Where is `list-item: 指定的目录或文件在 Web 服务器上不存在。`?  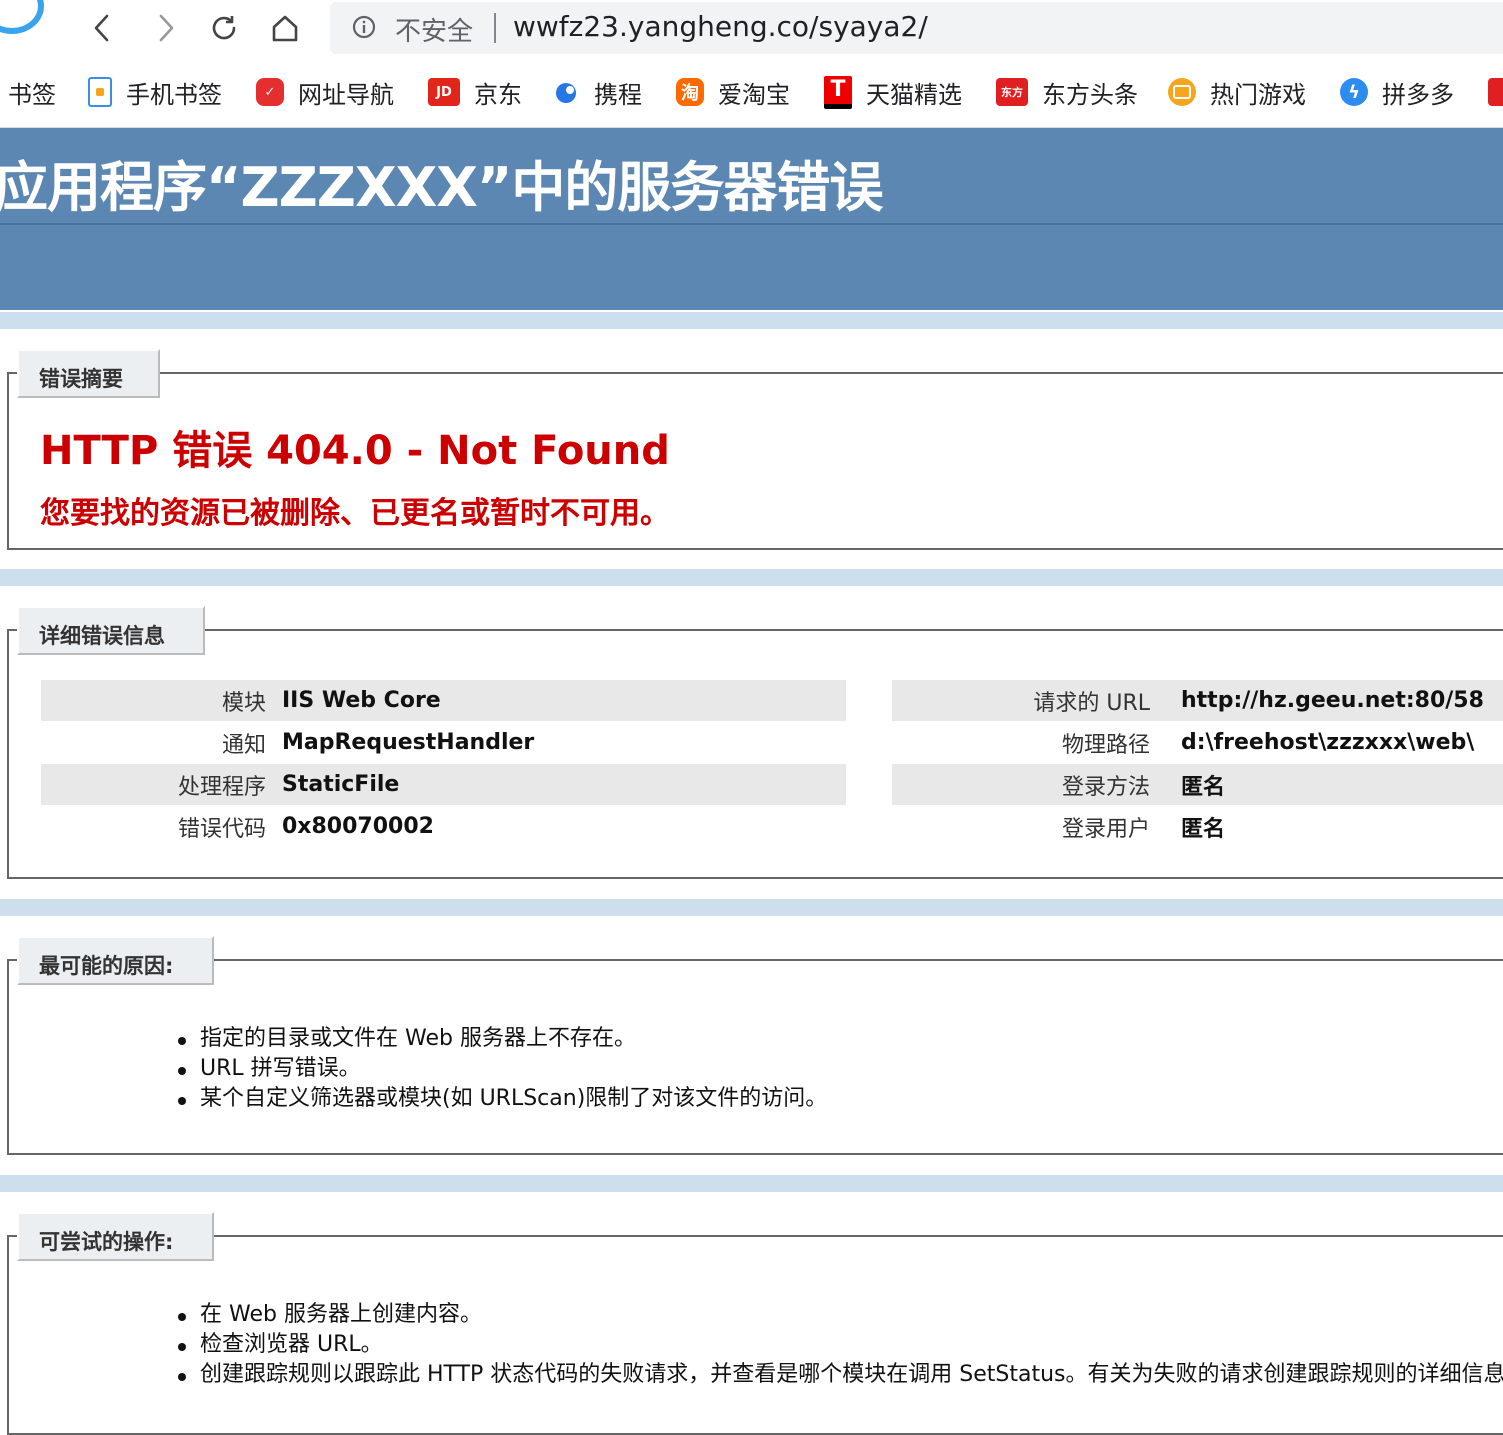 list-item: 指定的目录或文件在 Web 服务器上不存在。 is located at coordinates (502, 1039).